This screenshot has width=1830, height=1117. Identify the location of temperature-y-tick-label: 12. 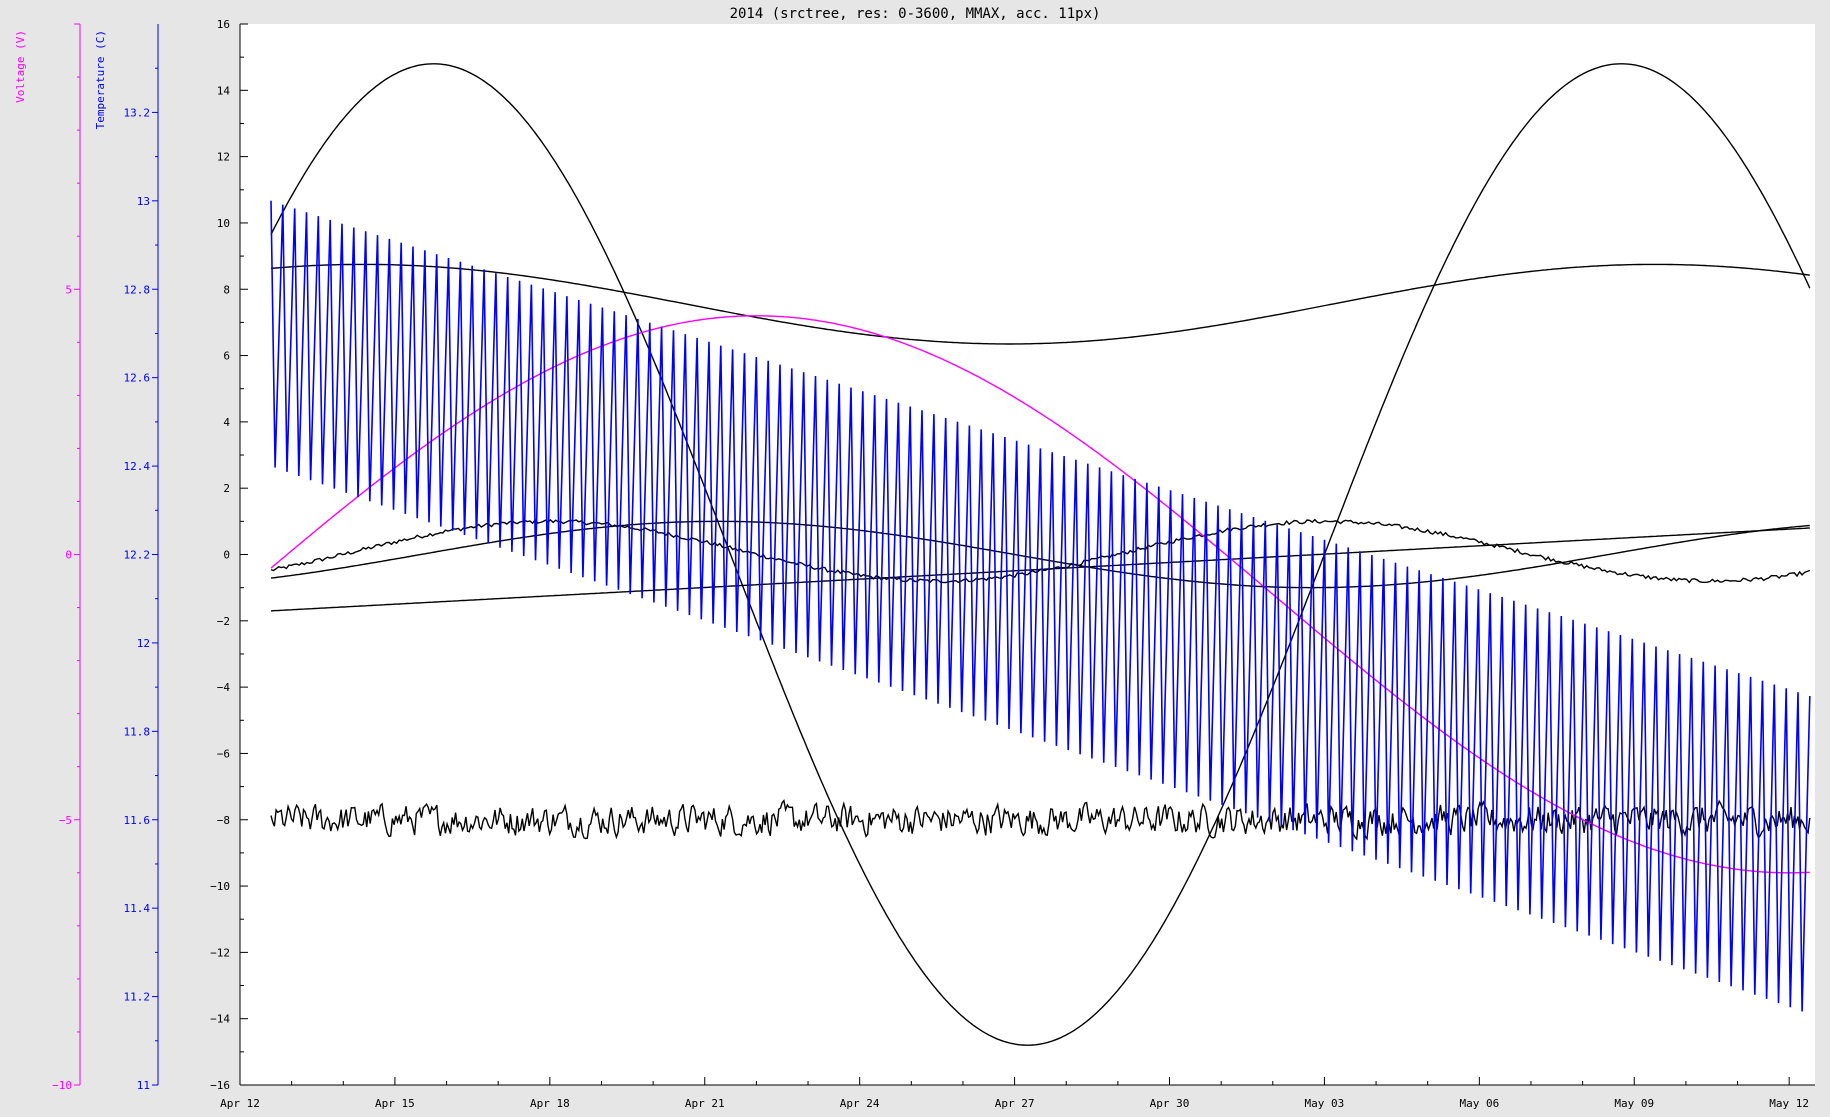
(143, 643).